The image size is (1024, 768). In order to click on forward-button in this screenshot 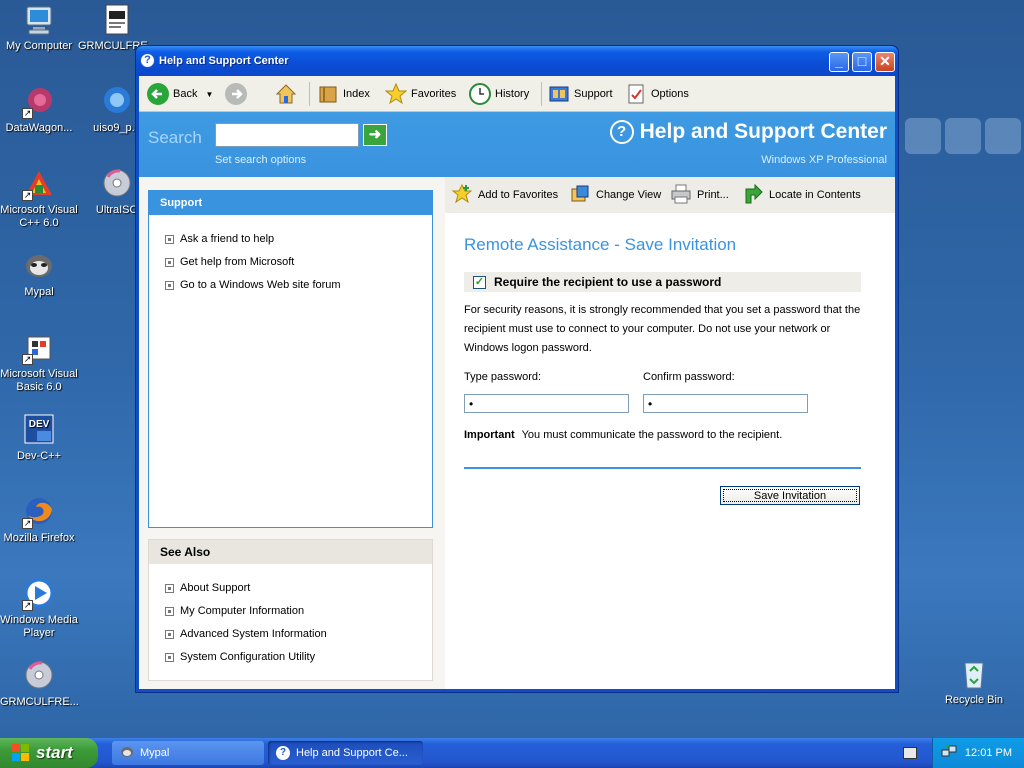, I will do `click(236, 94)`.